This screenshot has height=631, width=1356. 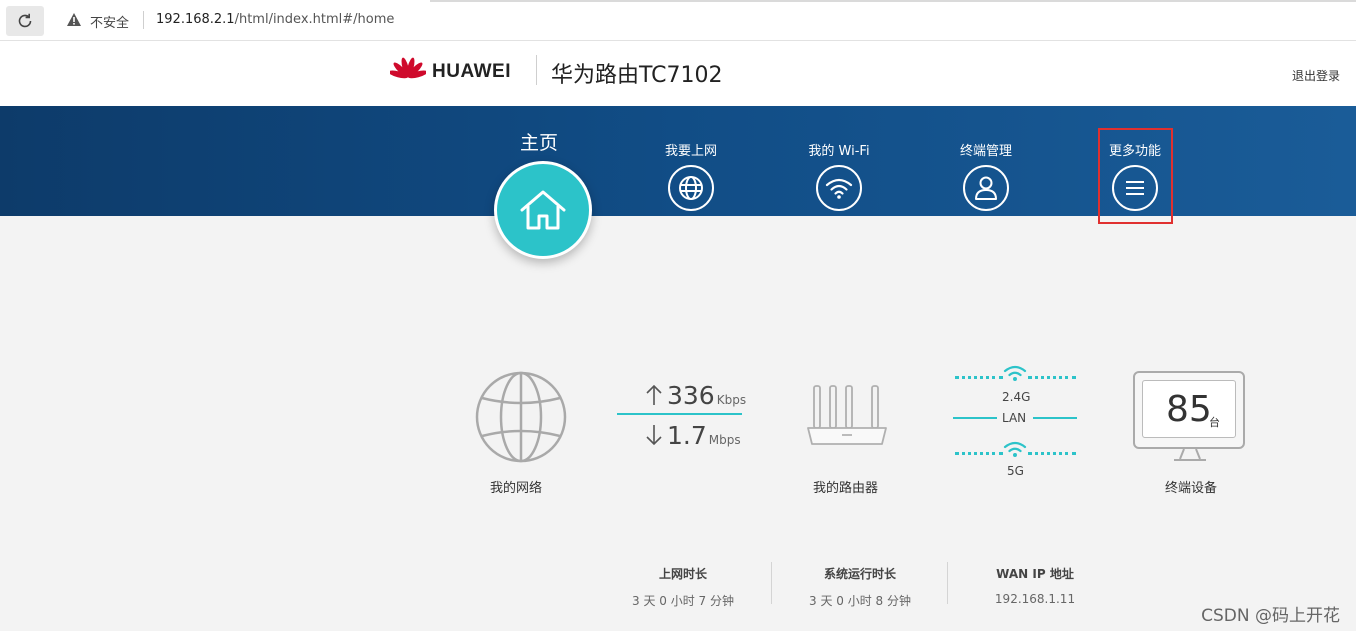 What do you see at coordinates (724, 440) in the screenshot?
I see `download-unit: Mbps` at bounding box center [724, 440].